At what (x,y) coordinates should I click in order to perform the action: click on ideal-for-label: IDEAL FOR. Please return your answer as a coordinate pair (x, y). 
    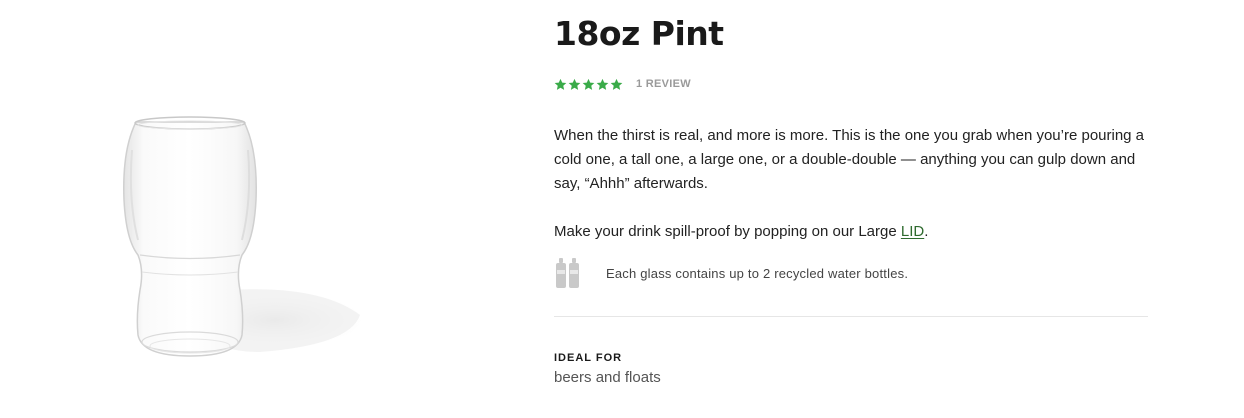
    Looking at the image, I should click on (588, 358).